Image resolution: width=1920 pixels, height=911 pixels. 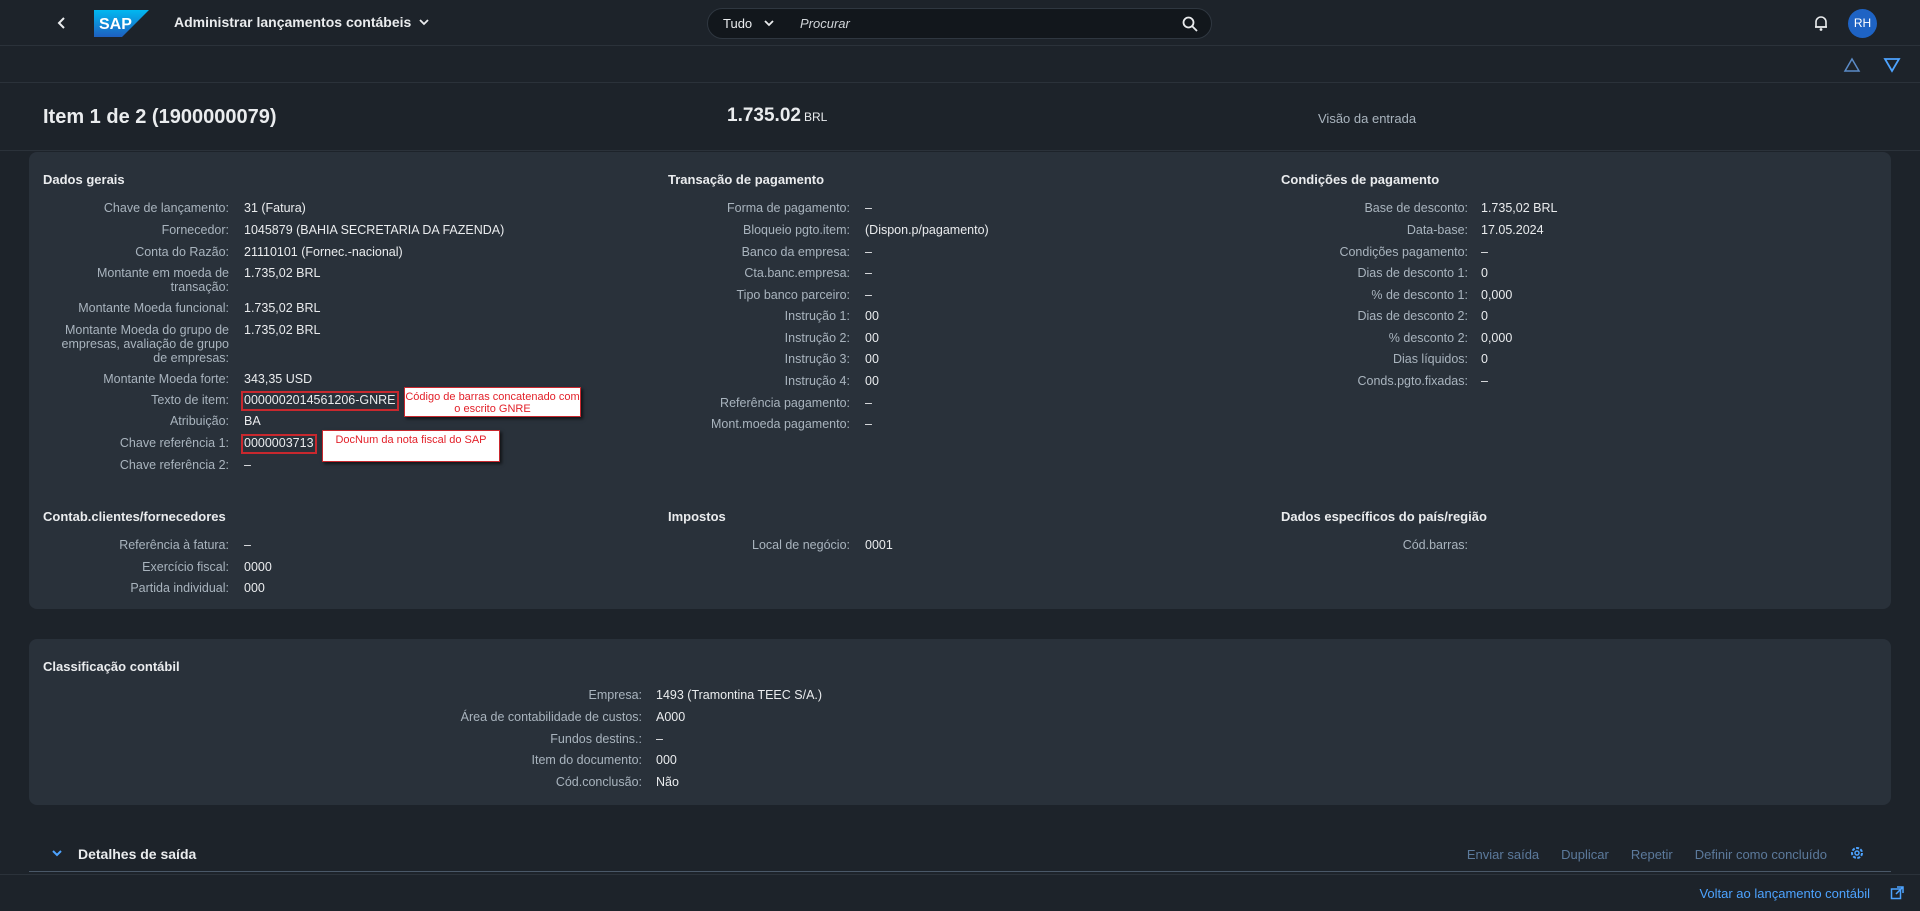 I want to click on ref-key-value-highlighted: 0000003713, so click(x=279, y=444).